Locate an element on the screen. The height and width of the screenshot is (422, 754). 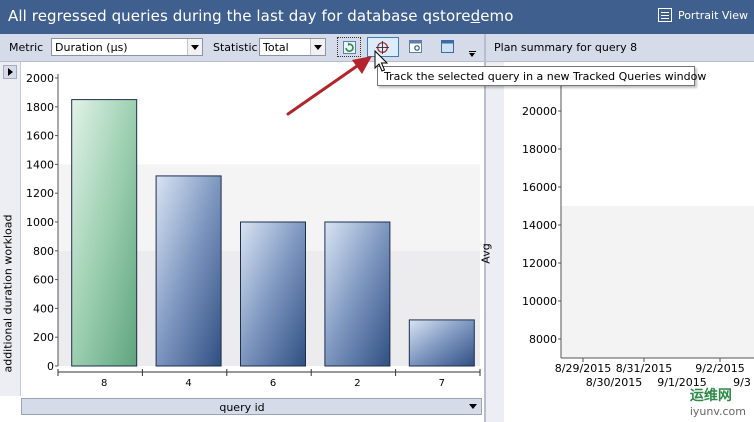
statistic-label: Statistic is located at coordinates (235, 47).